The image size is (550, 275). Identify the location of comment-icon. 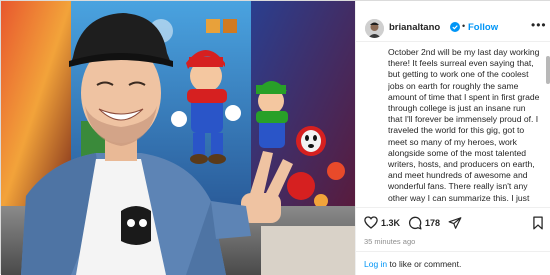
(415, 223).